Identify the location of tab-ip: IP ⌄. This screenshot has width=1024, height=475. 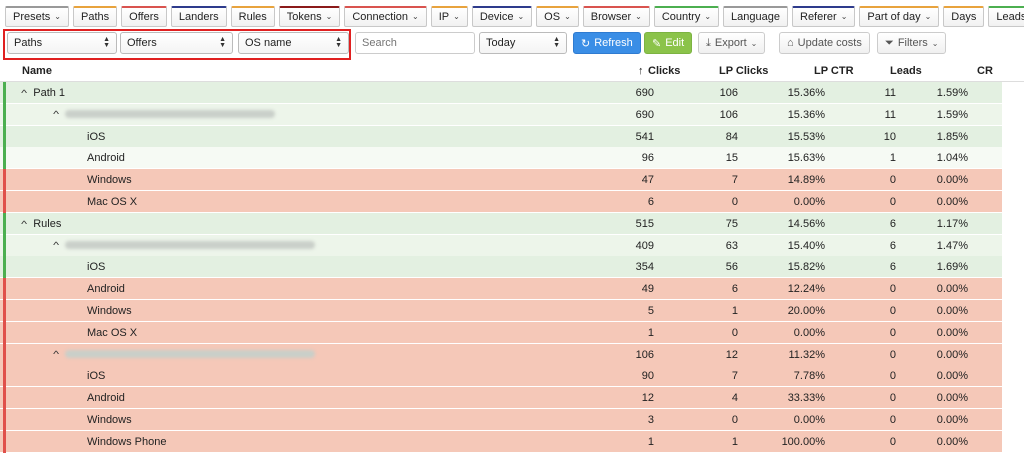
(449, 16).